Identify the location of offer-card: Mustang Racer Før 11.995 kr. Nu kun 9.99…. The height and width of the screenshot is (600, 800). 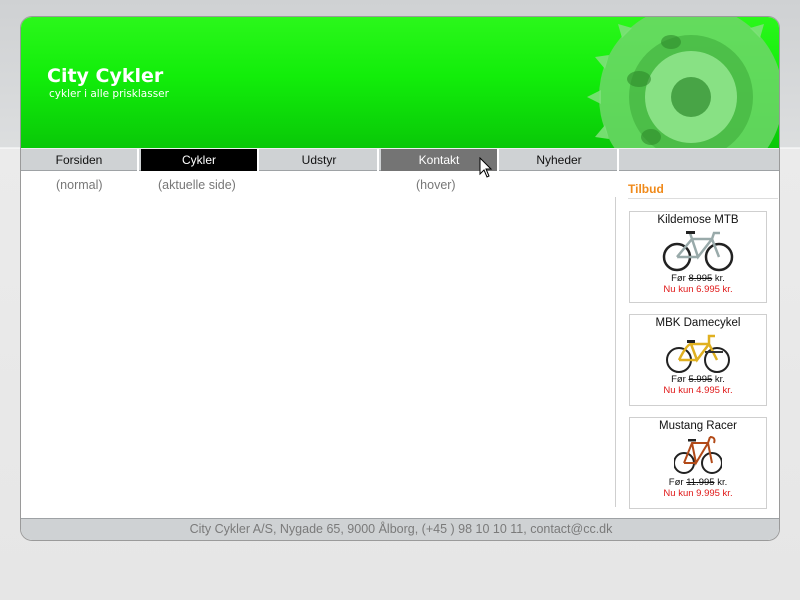
(698, 463).